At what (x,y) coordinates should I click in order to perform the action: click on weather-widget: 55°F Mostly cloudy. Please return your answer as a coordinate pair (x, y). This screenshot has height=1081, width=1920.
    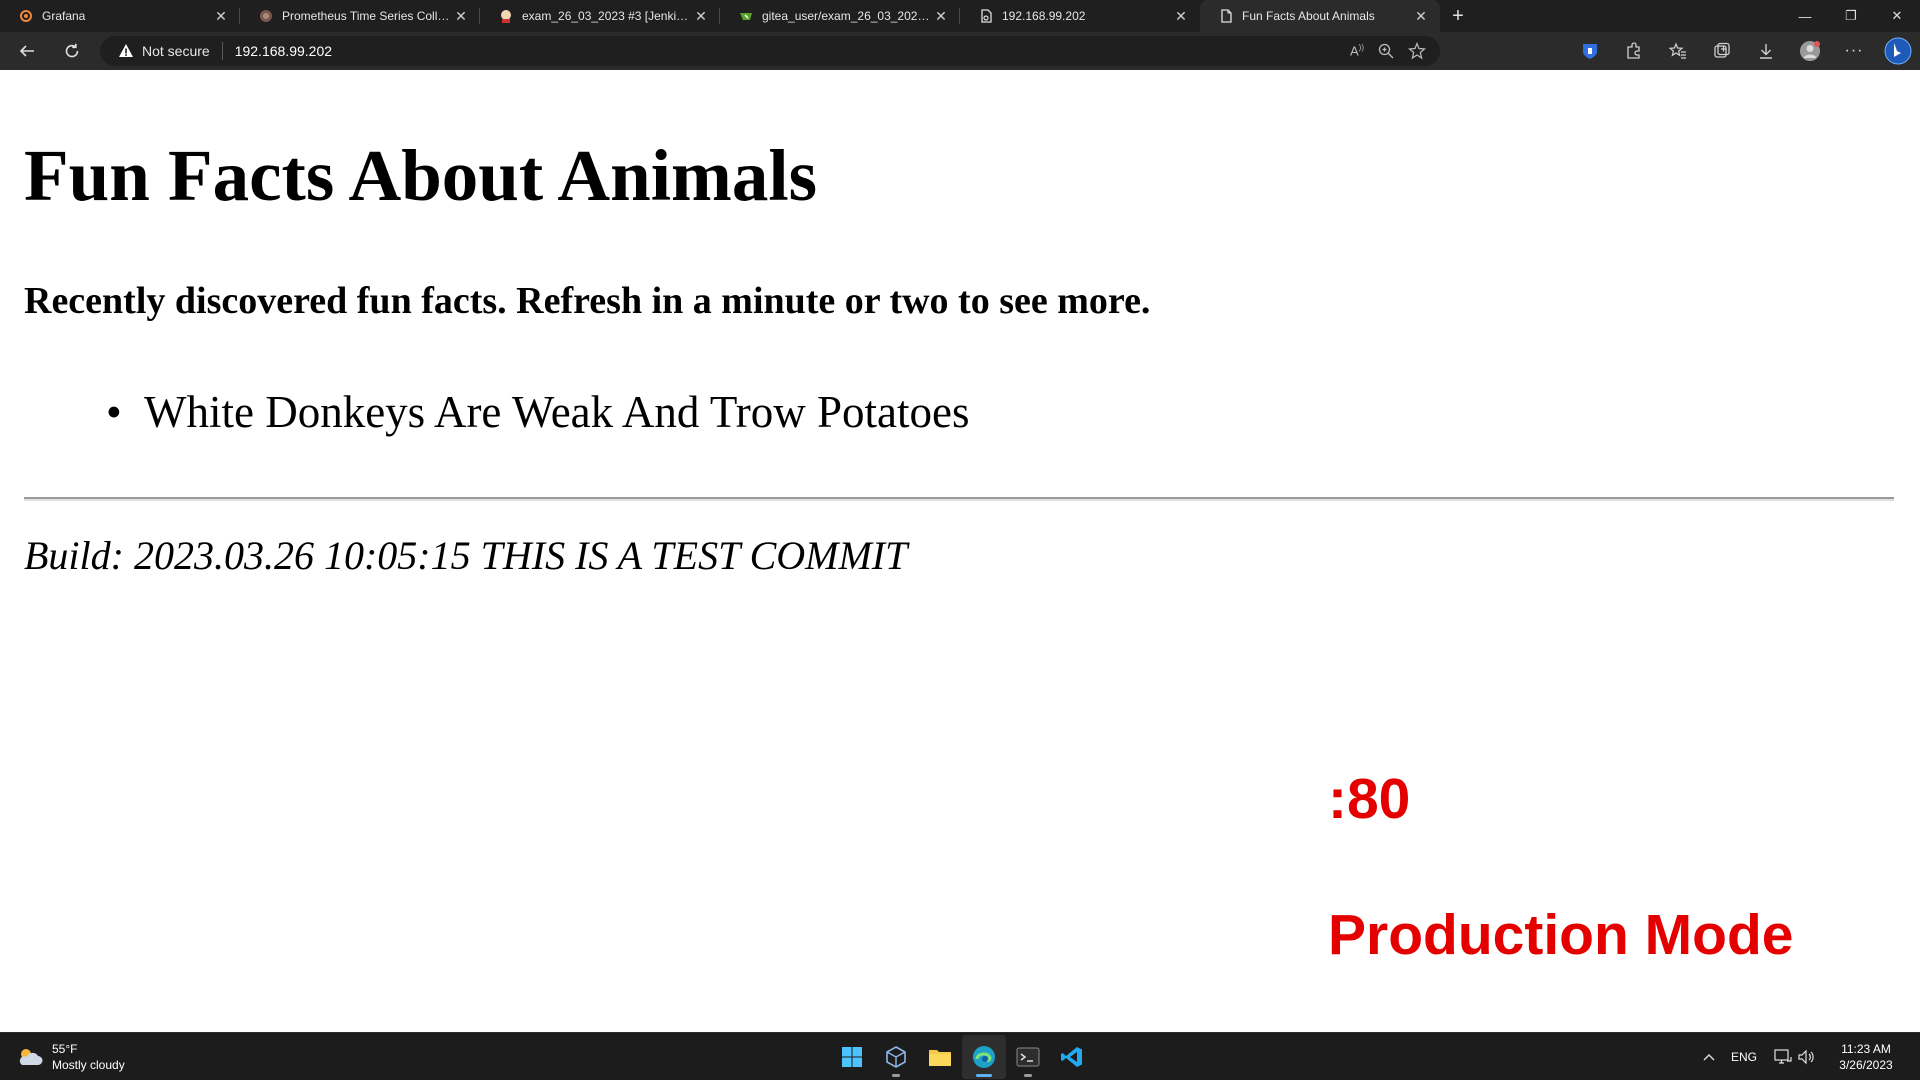
    Looking at the image, I should click on (70, 1057).